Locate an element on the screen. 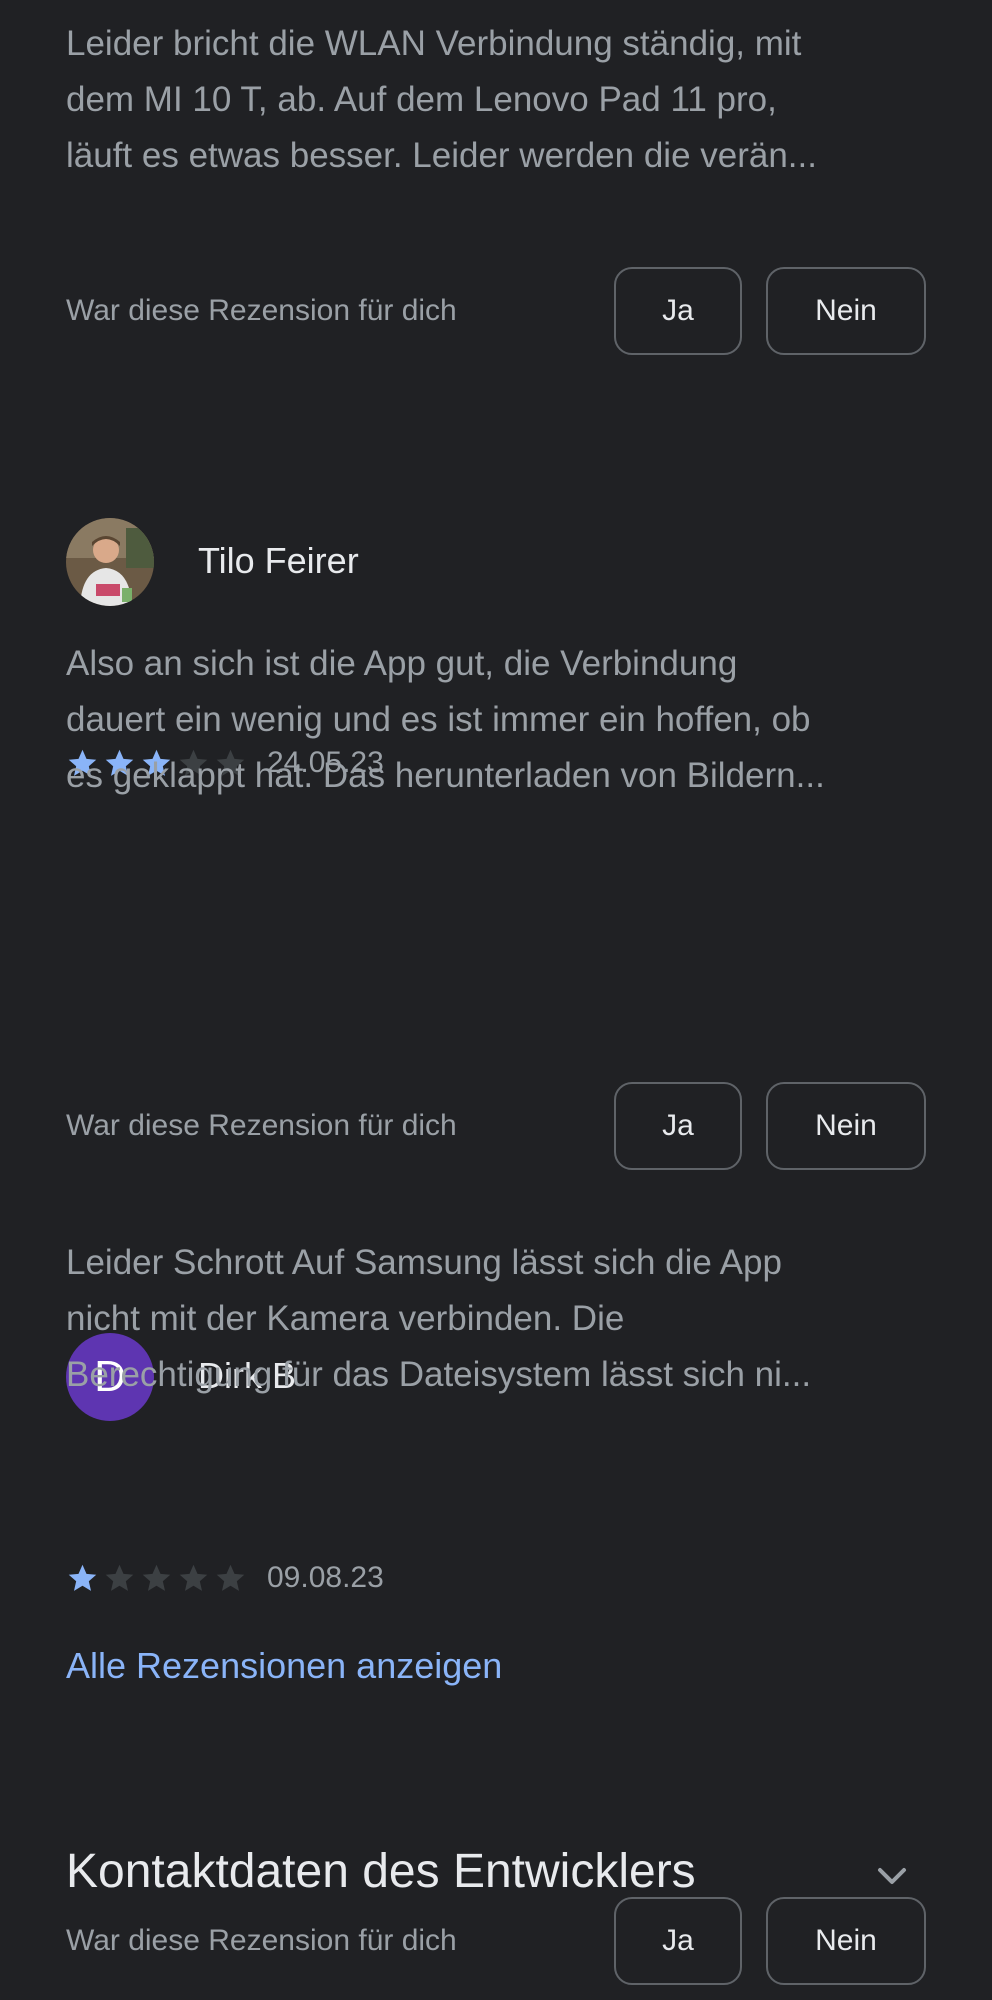  reviewer-name: Tilo Feirer is located at coordinates (278, 560).